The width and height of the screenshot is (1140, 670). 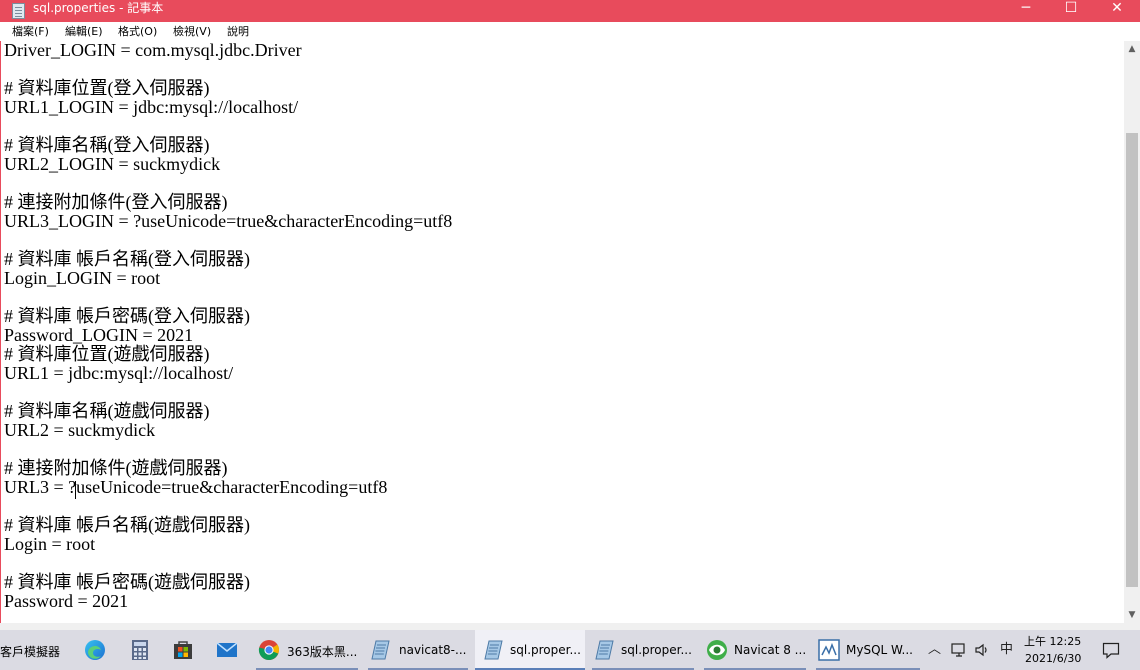 I want to click on text-caret, so click(x=75, y=490).